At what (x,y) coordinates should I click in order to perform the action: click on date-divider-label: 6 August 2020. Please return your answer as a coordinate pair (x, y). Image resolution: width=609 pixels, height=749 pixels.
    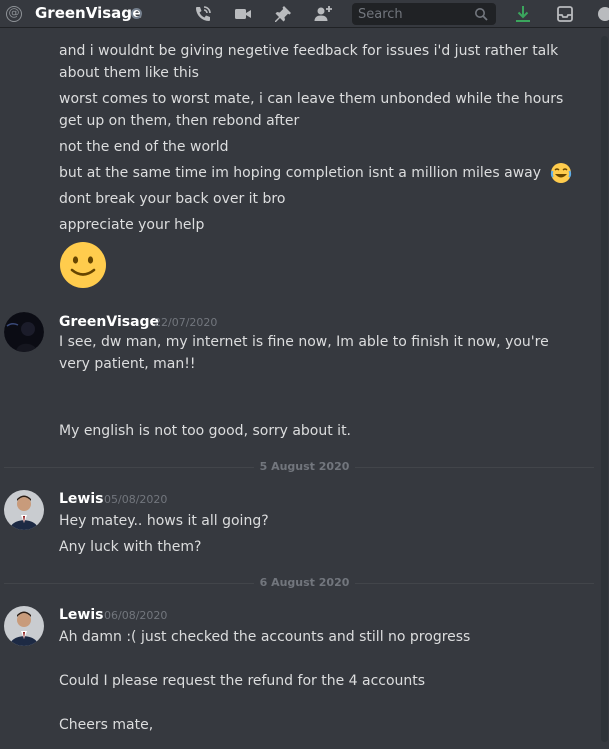
    Looking at the image, I should click on (304, 583).